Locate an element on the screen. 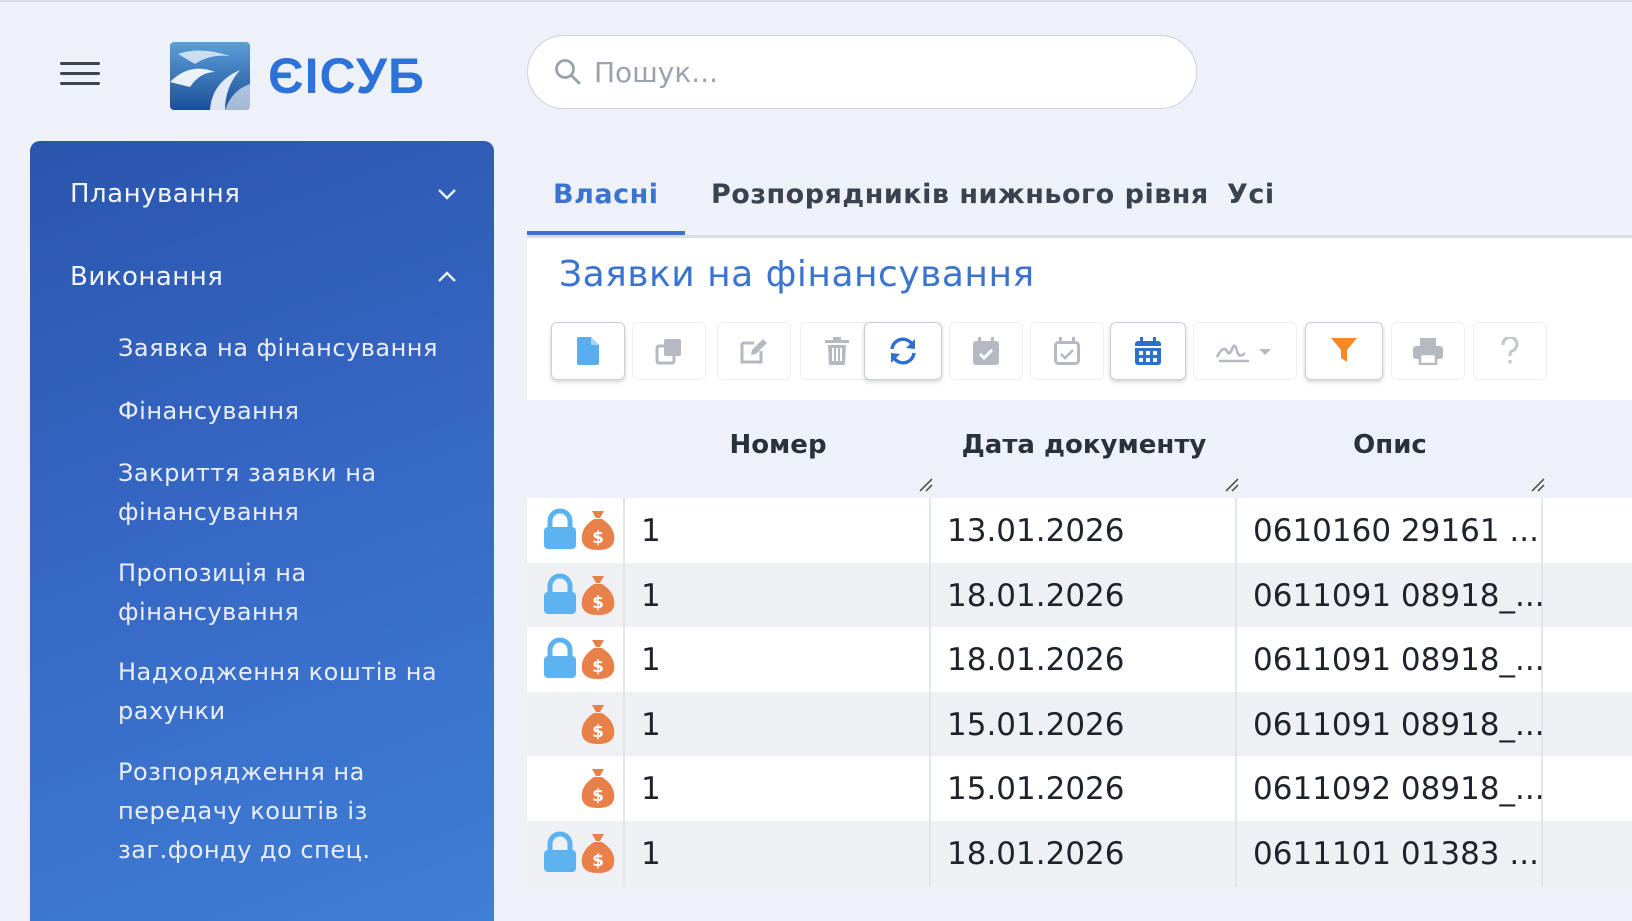 This screenshot has width=1632, height=921. logo-emblem-icon is located at coordinates (210, 76).